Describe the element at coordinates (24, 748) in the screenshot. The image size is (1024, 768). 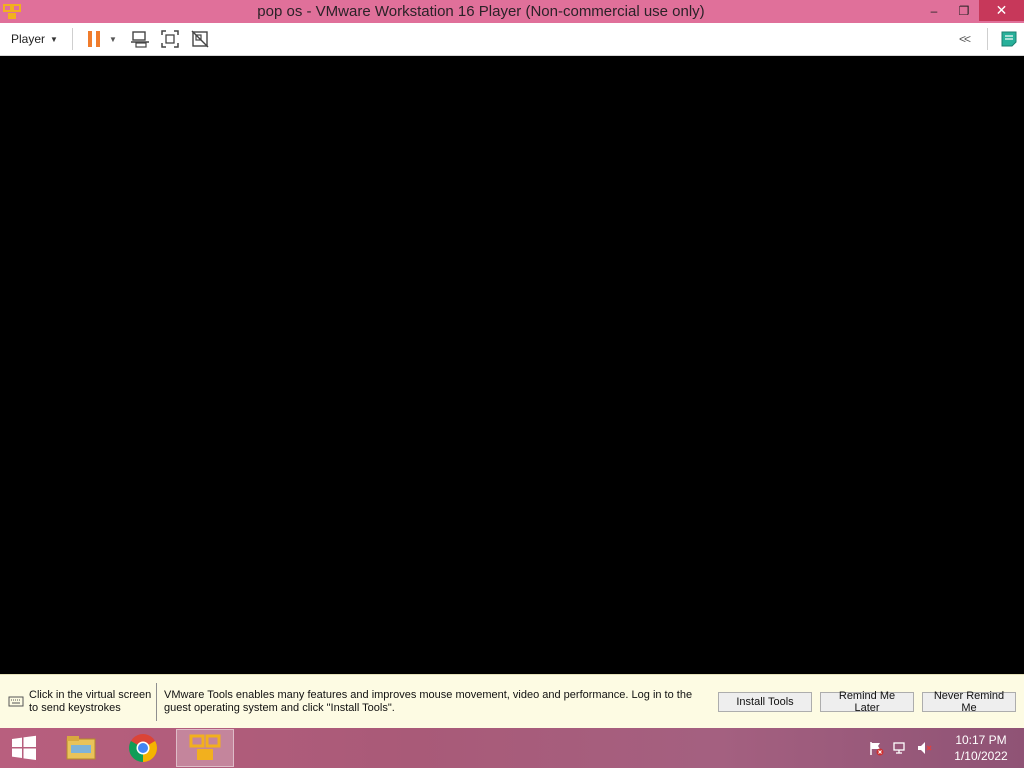
I see `windows-start-icon` at that location.